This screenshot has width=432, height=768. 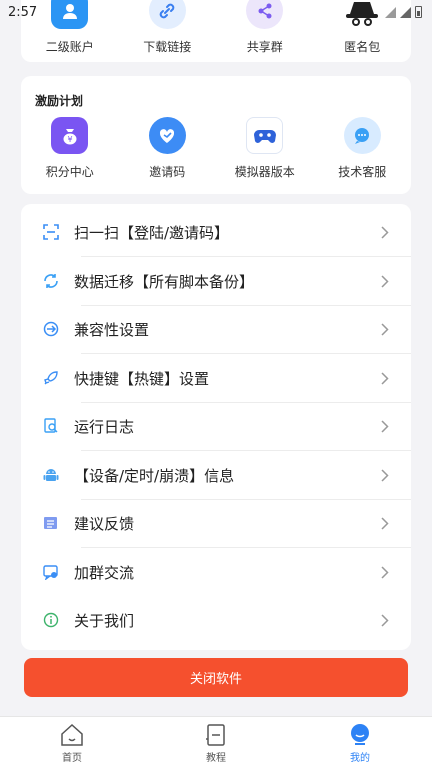 I want to click on grid-label: 技术客服, so click(x=362, y=172).